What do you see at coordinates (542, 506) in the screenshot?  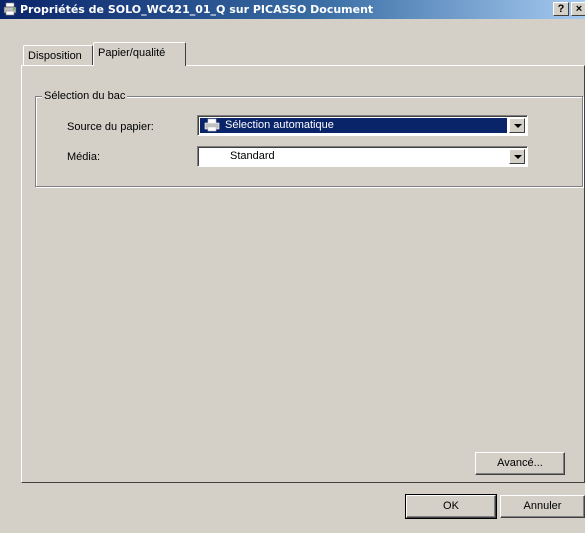 I see `cancel-button: Annuler` at bounding box center [542, 506].